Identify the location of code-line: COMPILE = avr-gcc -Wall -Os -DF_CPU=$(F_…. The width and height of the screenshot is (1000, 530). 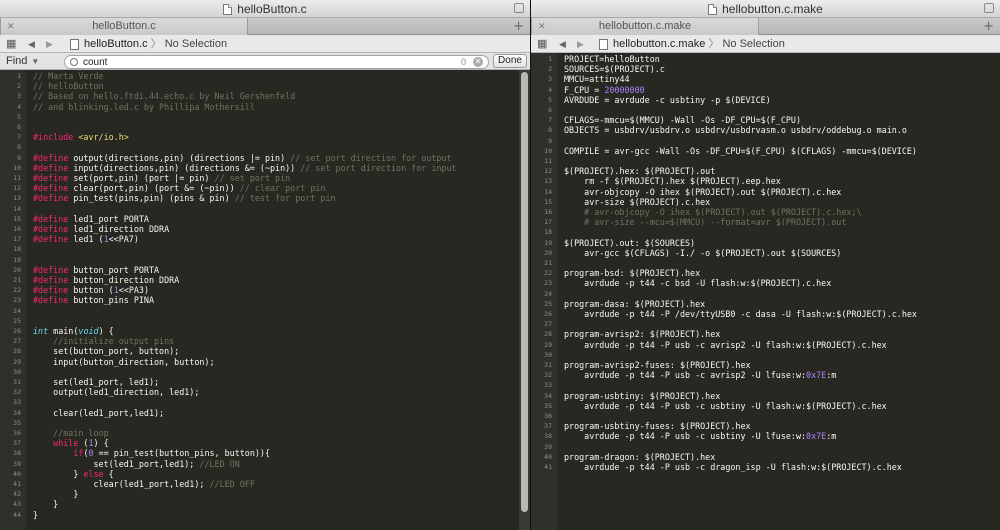
(740, 151).